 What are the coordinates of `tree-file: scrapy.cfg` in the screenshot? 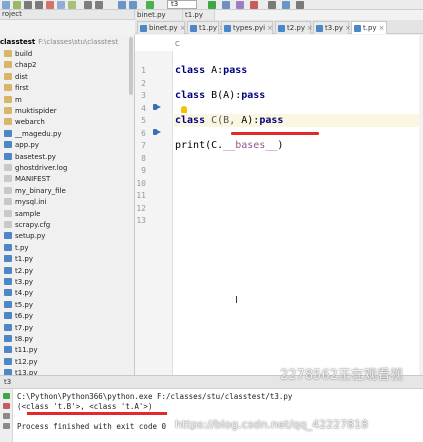 It's located at (27, 225).